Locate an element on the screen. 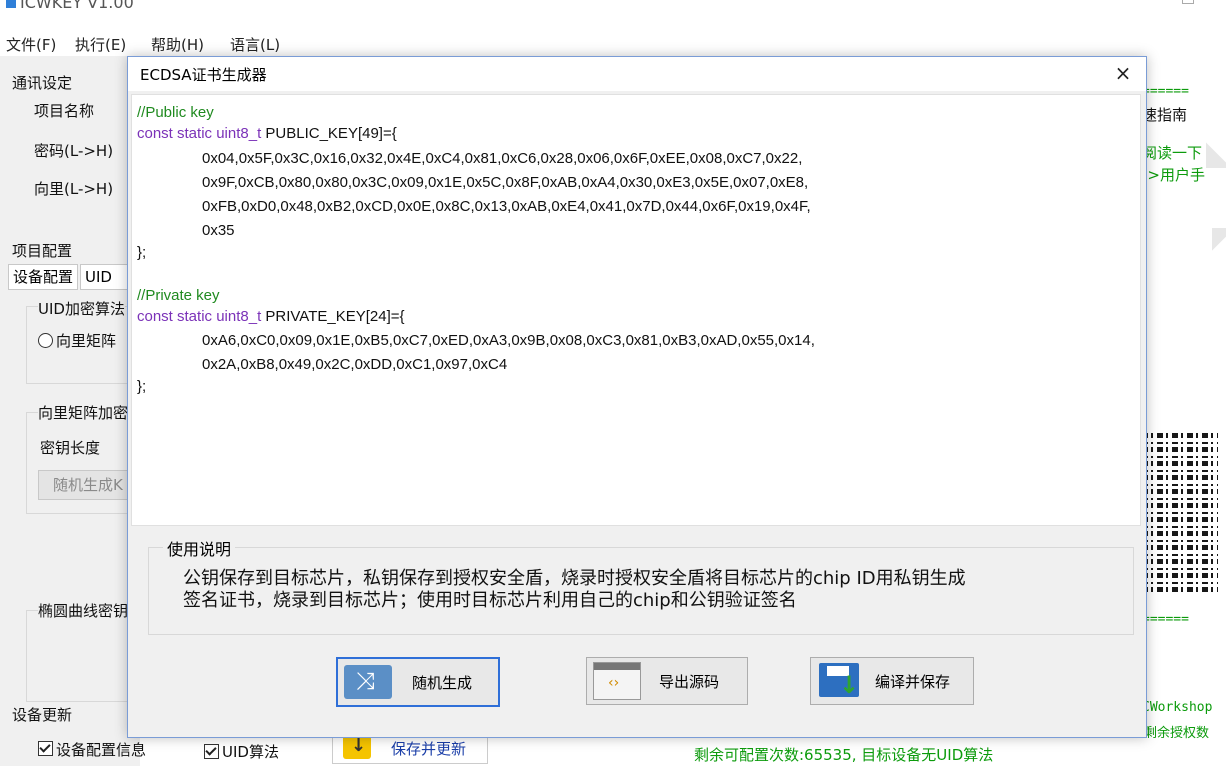 Image resolution: width=1226 pixels, height=766 pixels. menu-file: 文件(F) is located at coordinates (31, 44).